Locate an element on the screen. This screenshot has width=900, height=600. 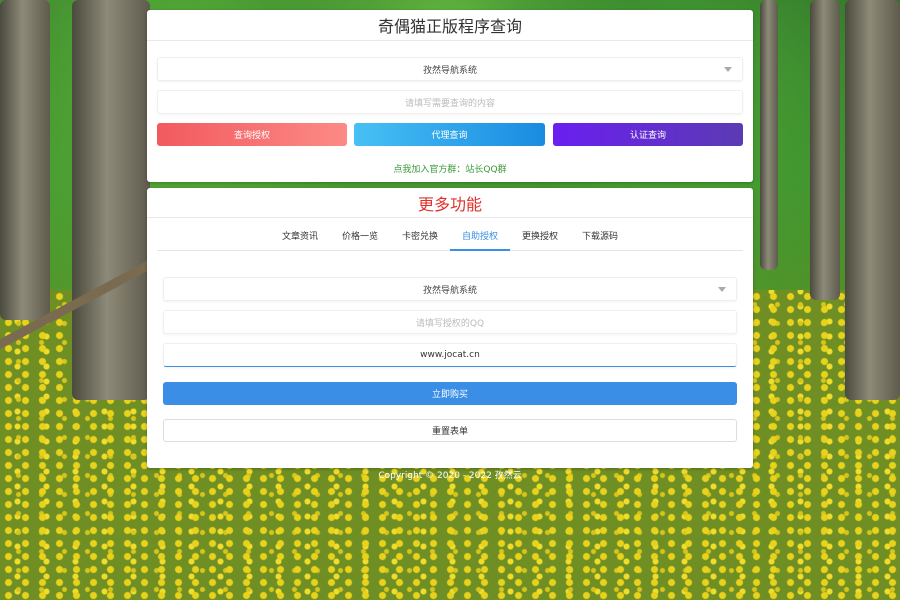
tab-download-source: 下载源码 is located at coordinates (600, 238).